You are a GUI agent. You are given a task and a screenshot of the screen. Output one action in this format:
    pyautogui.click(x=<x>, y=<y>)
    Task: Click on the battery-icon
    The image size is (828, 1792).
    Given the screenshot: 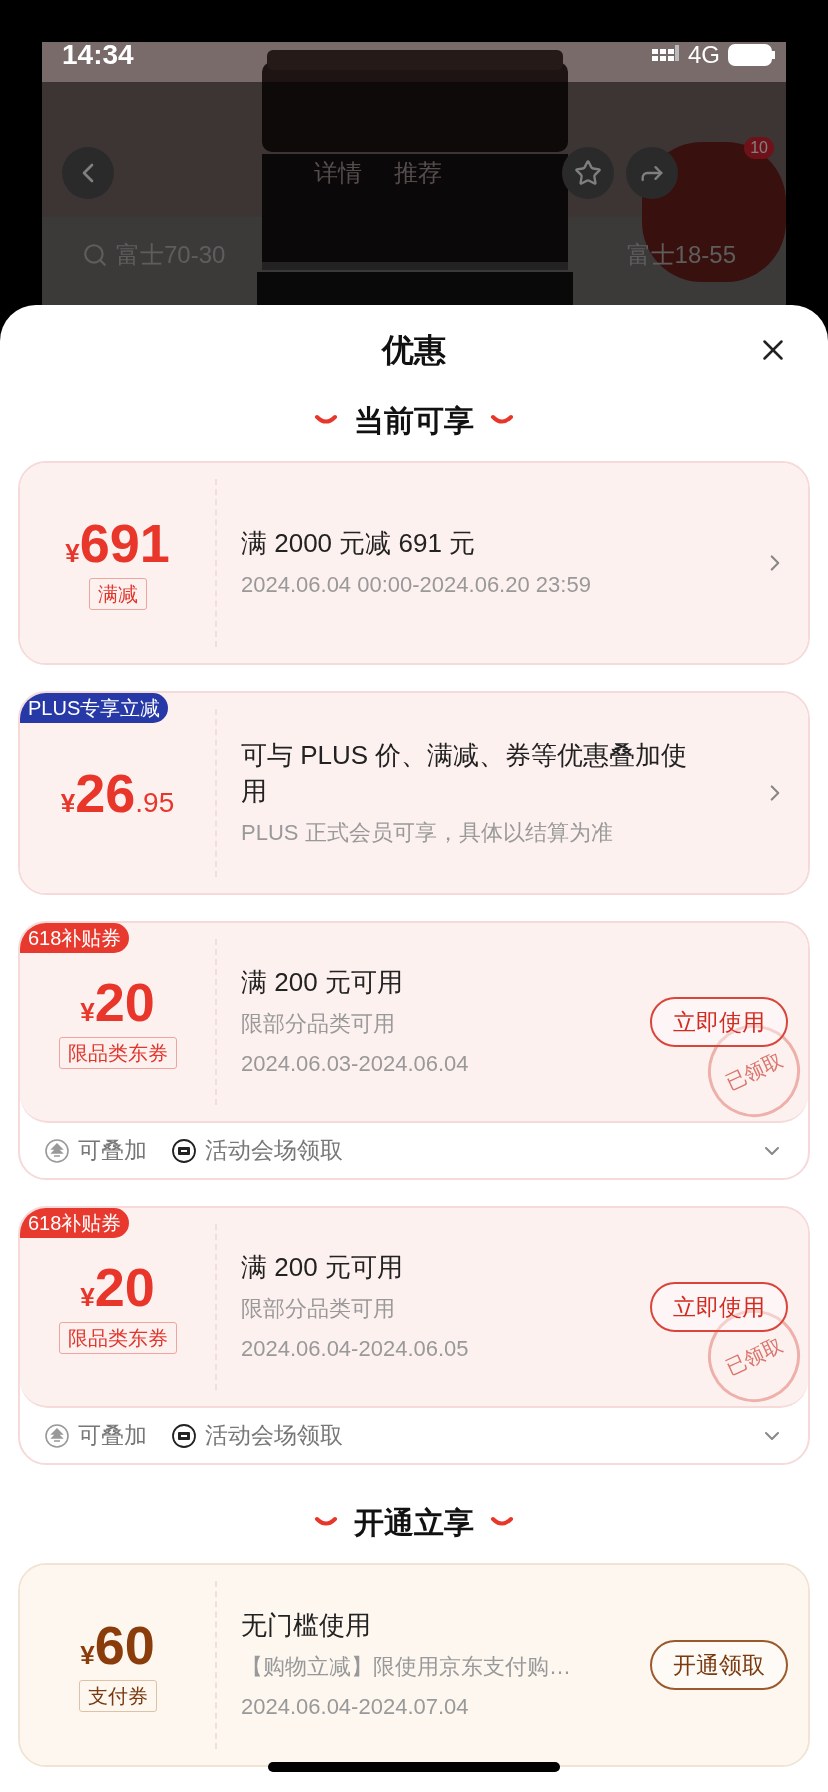 What is the action you would take?
    pyautogui.click(x=752, y=55)
    